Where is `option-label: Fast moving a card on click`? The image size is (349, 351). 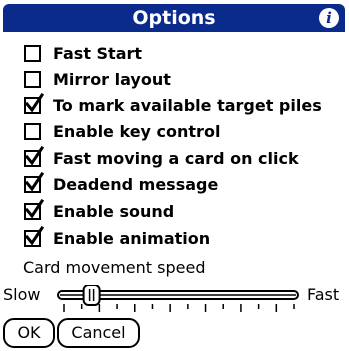 option-label: Fast moving a card on click is located at coordinates (176, 158).